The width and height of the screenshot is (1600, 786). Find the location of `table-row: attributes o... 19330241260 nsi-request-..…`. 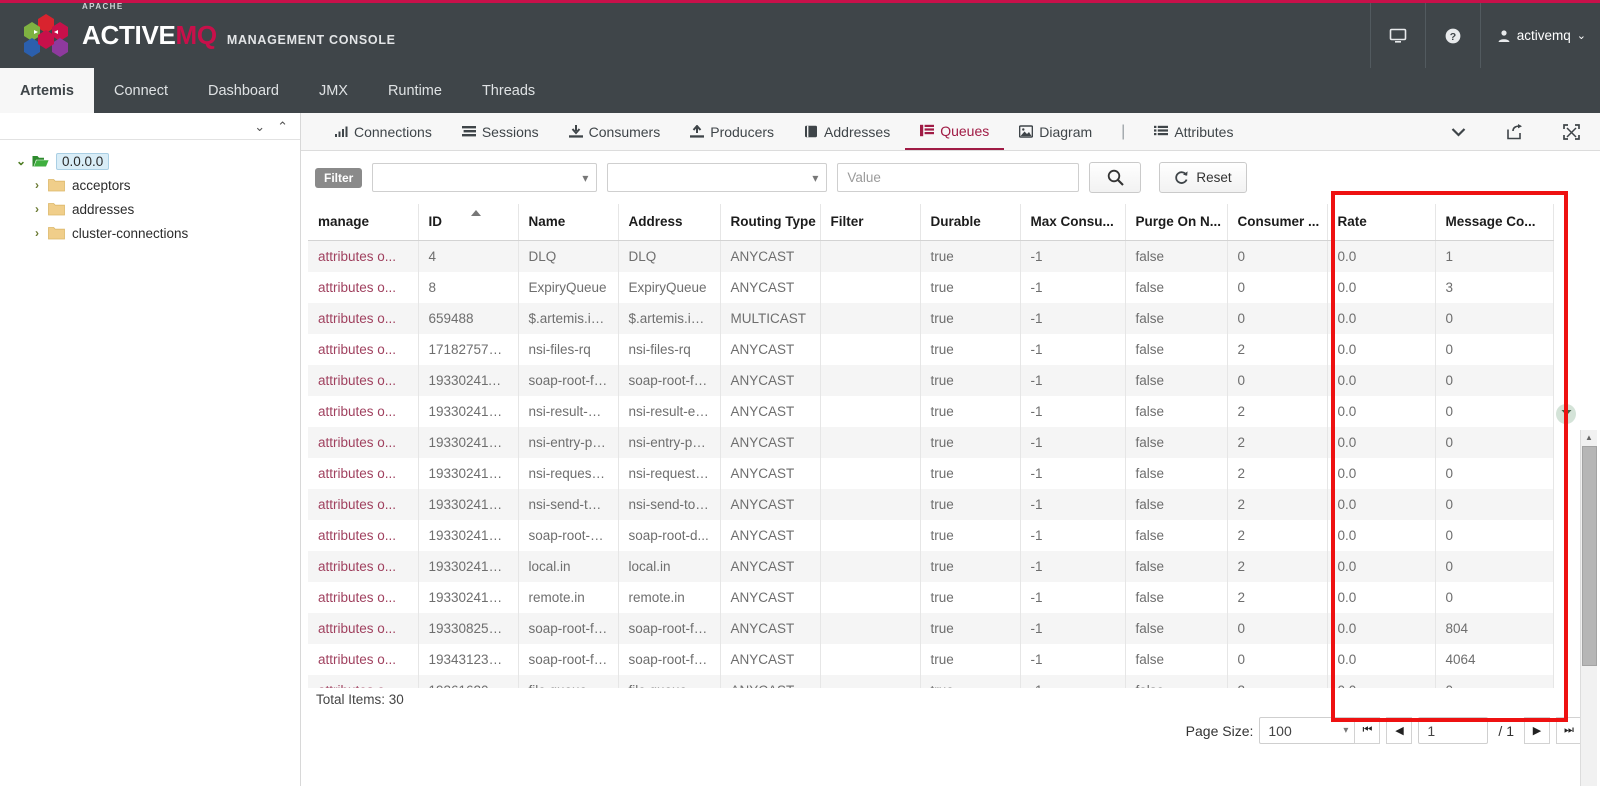

table-row: attributes o... 19330241260 nsi-request-..… is located at coordinates (931, 473).